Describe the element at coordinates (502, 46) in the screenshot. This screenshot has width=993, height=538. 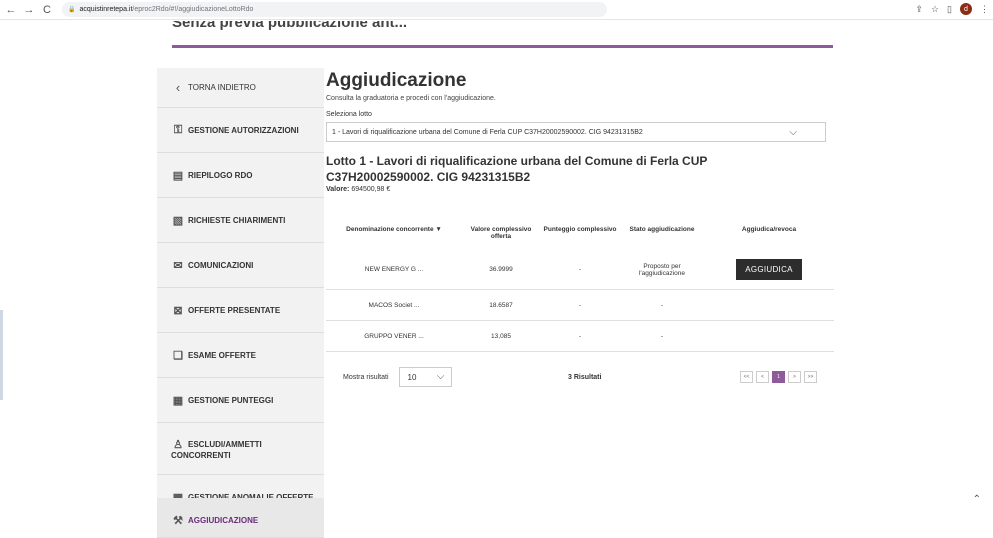
I see `header-divider` at that location.